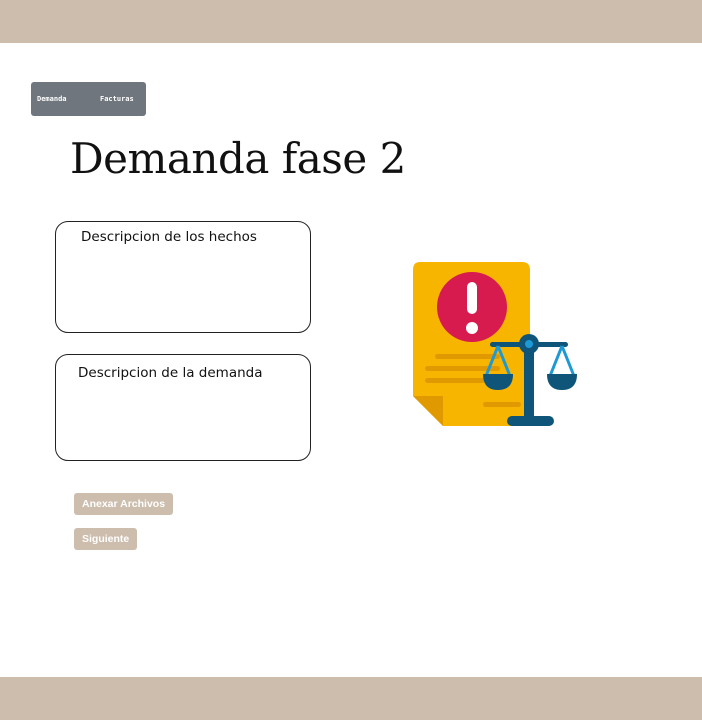  I want to click on demanda-label: Descripcion de la demanda, so click(170, 373).